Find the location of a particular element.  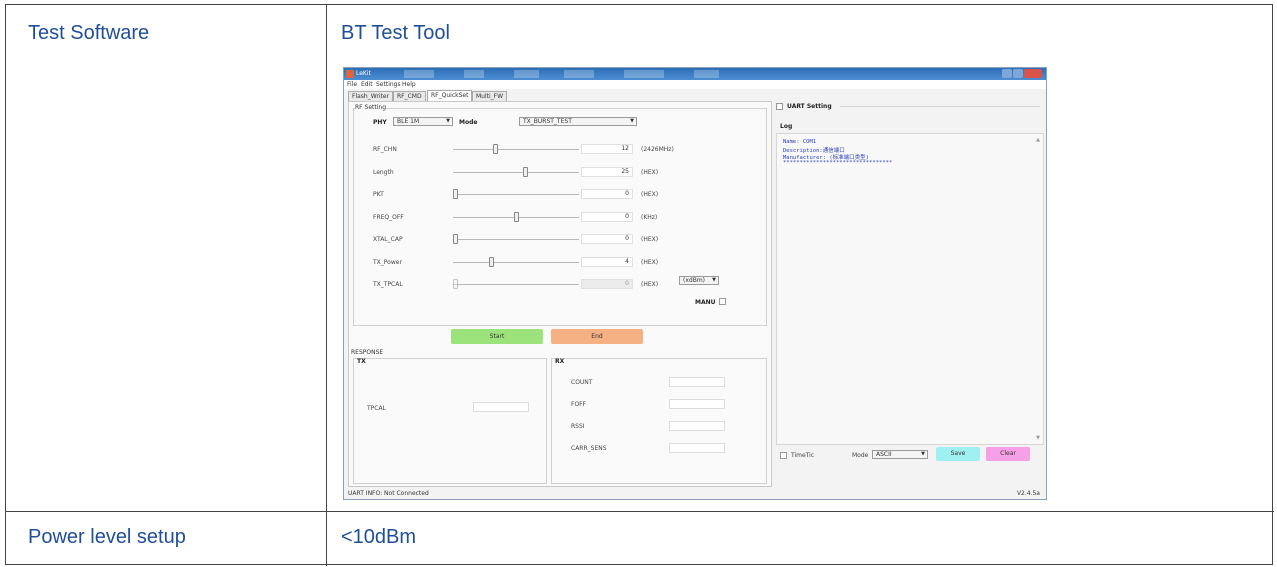

param-label: PKT is located at coordinates (378, 194).